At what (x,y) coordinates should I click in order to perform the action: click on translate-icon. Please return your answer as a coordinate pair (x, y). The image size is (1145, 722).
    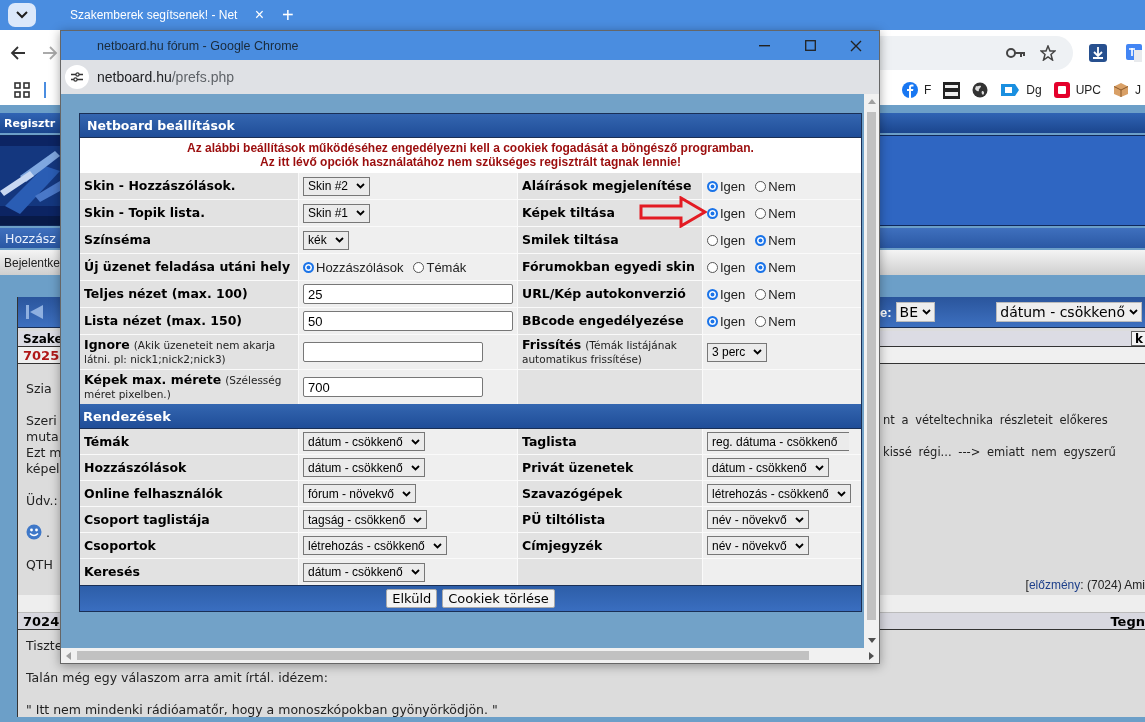
    Looking at the image, I should click on (1134, 52).